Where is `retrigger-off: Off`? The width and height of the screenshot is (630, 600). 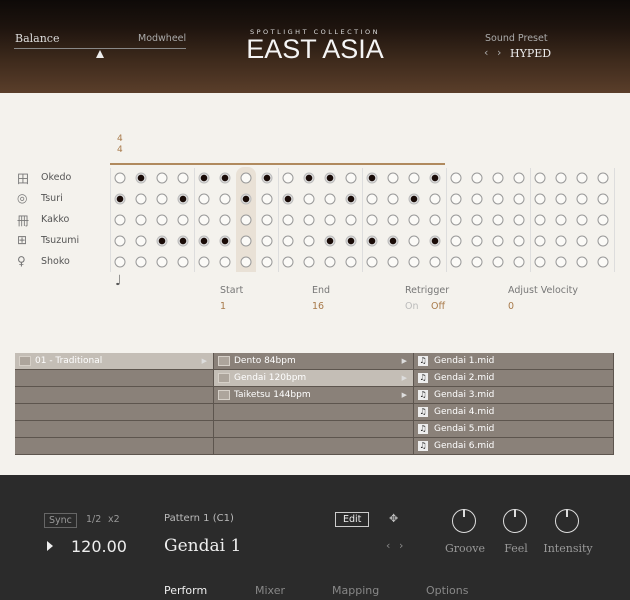
retrigger-off: Off is located at coordinates (438, 306).